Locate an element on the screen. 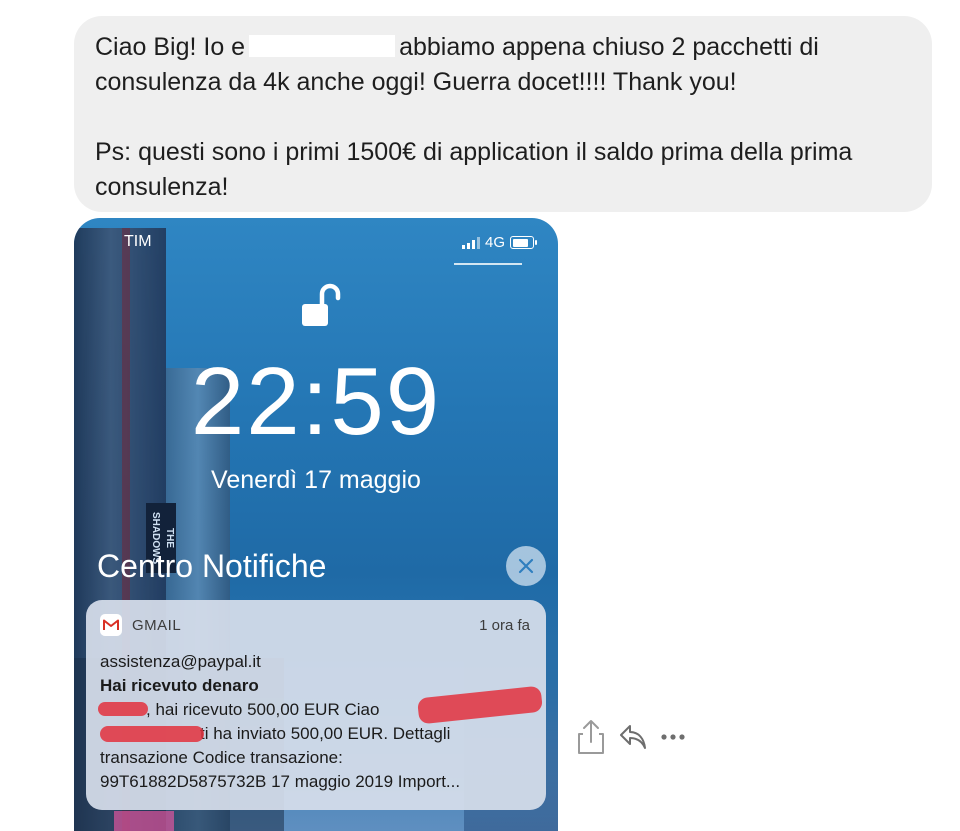 The height and width of the screenshot is (831, 960). battery-icon is located at coordinates (523, 242).